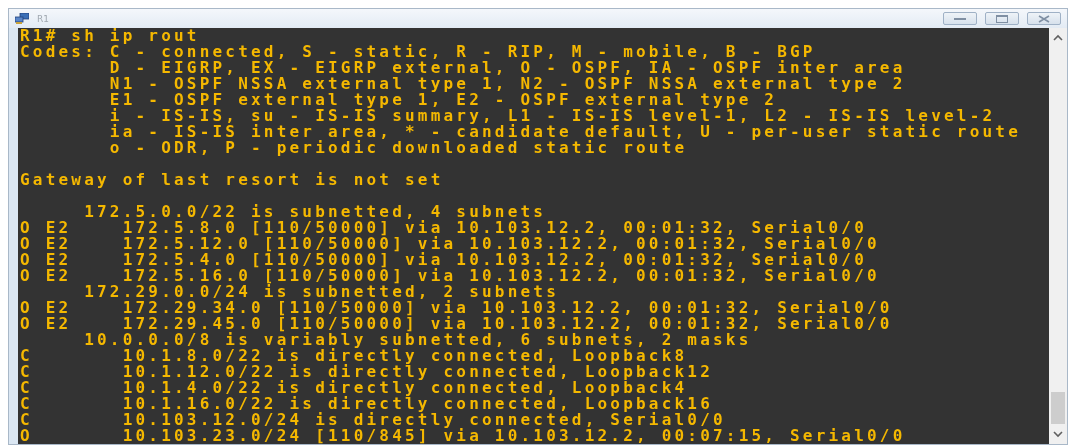 The height and width of the screenshot is (445, 1072). Describe the element at coordinates (418, 52) in the screenshot. I see `terminal-line: Codes: C - connected, S - static, R - RIP, M - mobile, B - BGP` at that location.